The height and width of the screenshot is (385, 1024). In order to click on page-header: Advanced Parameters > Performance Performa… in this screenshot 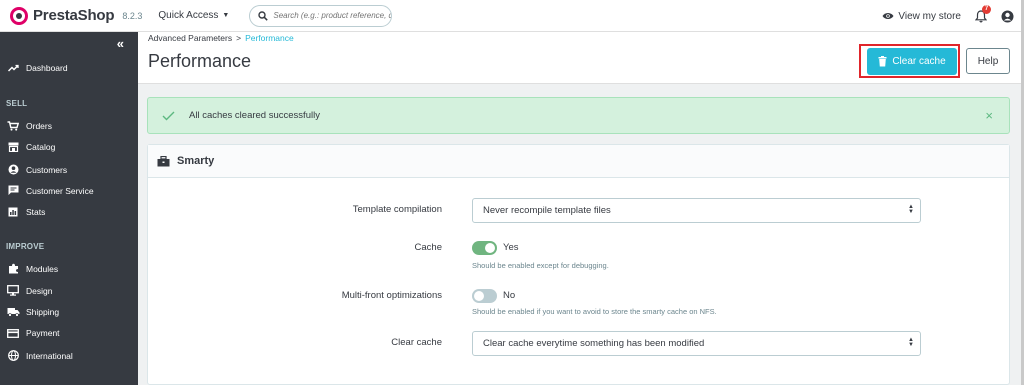, I will do `click(579, 58)`.